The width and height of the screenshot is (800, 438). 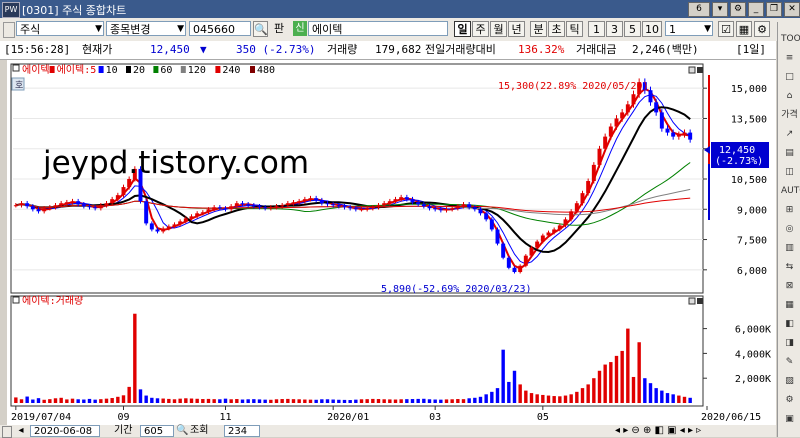 What do you see at coordinates (789, 381) in the screenshot?
I see `sidebar-tool-icon: ▨` at bounding box center [789, 381].